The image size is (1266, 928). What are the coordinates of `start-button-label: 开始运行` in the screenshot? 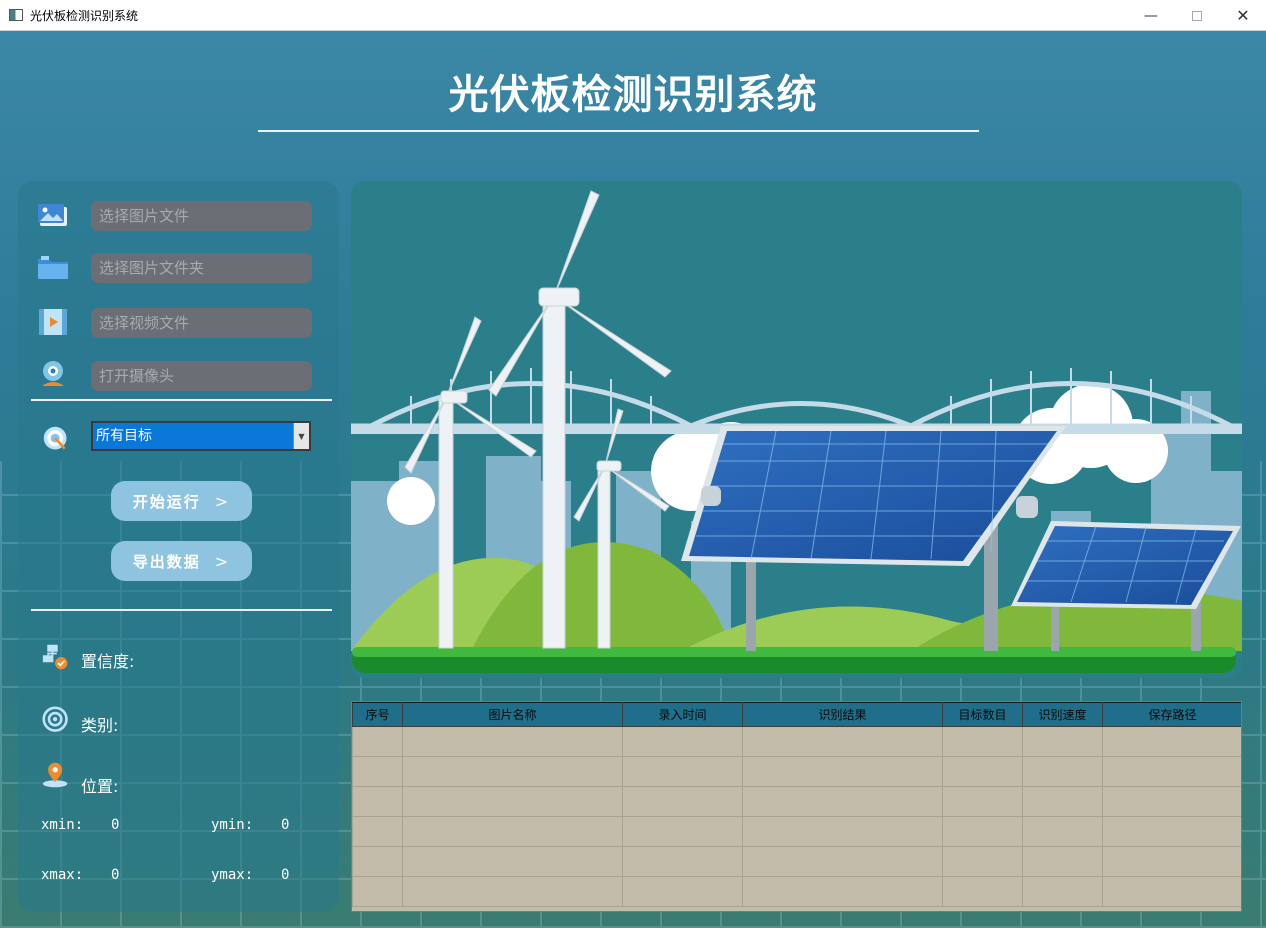 It's located at (166, 501).